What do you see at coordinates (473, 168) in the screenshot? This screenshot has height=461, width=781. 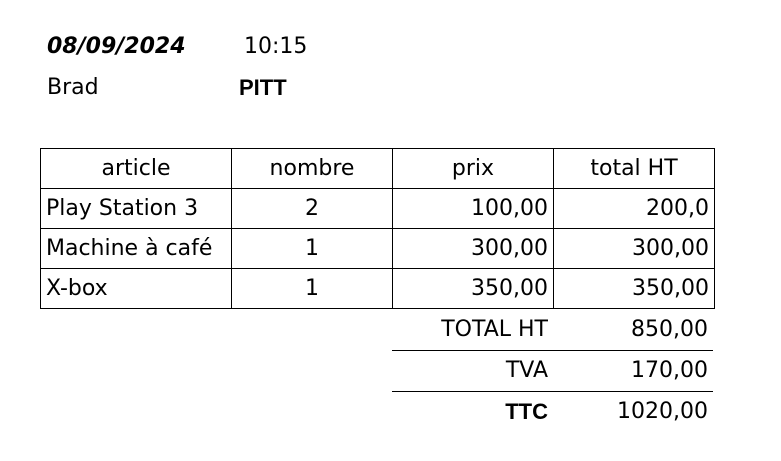 I see `column-header-prix: prix` at bounding box center [473, 168].